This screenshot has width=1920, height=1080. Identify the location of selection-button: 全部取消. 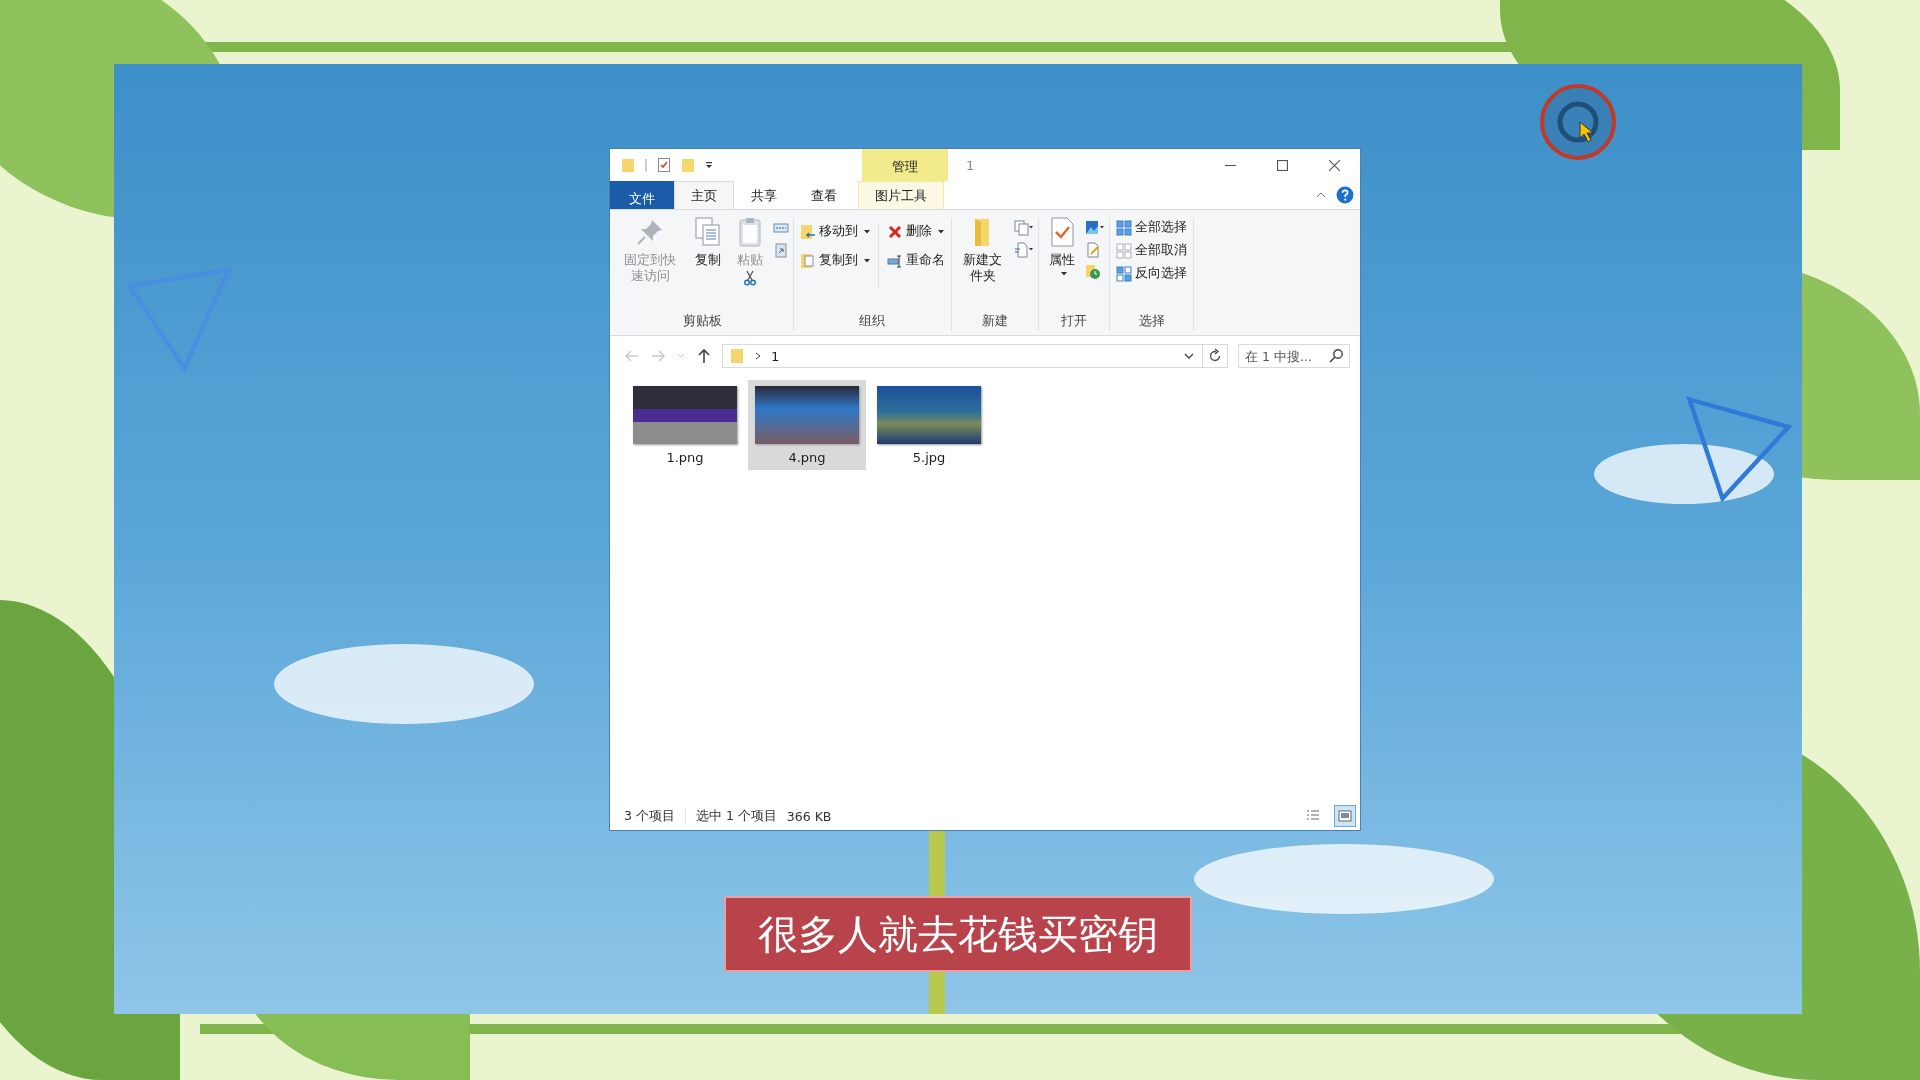
(1152, 250).